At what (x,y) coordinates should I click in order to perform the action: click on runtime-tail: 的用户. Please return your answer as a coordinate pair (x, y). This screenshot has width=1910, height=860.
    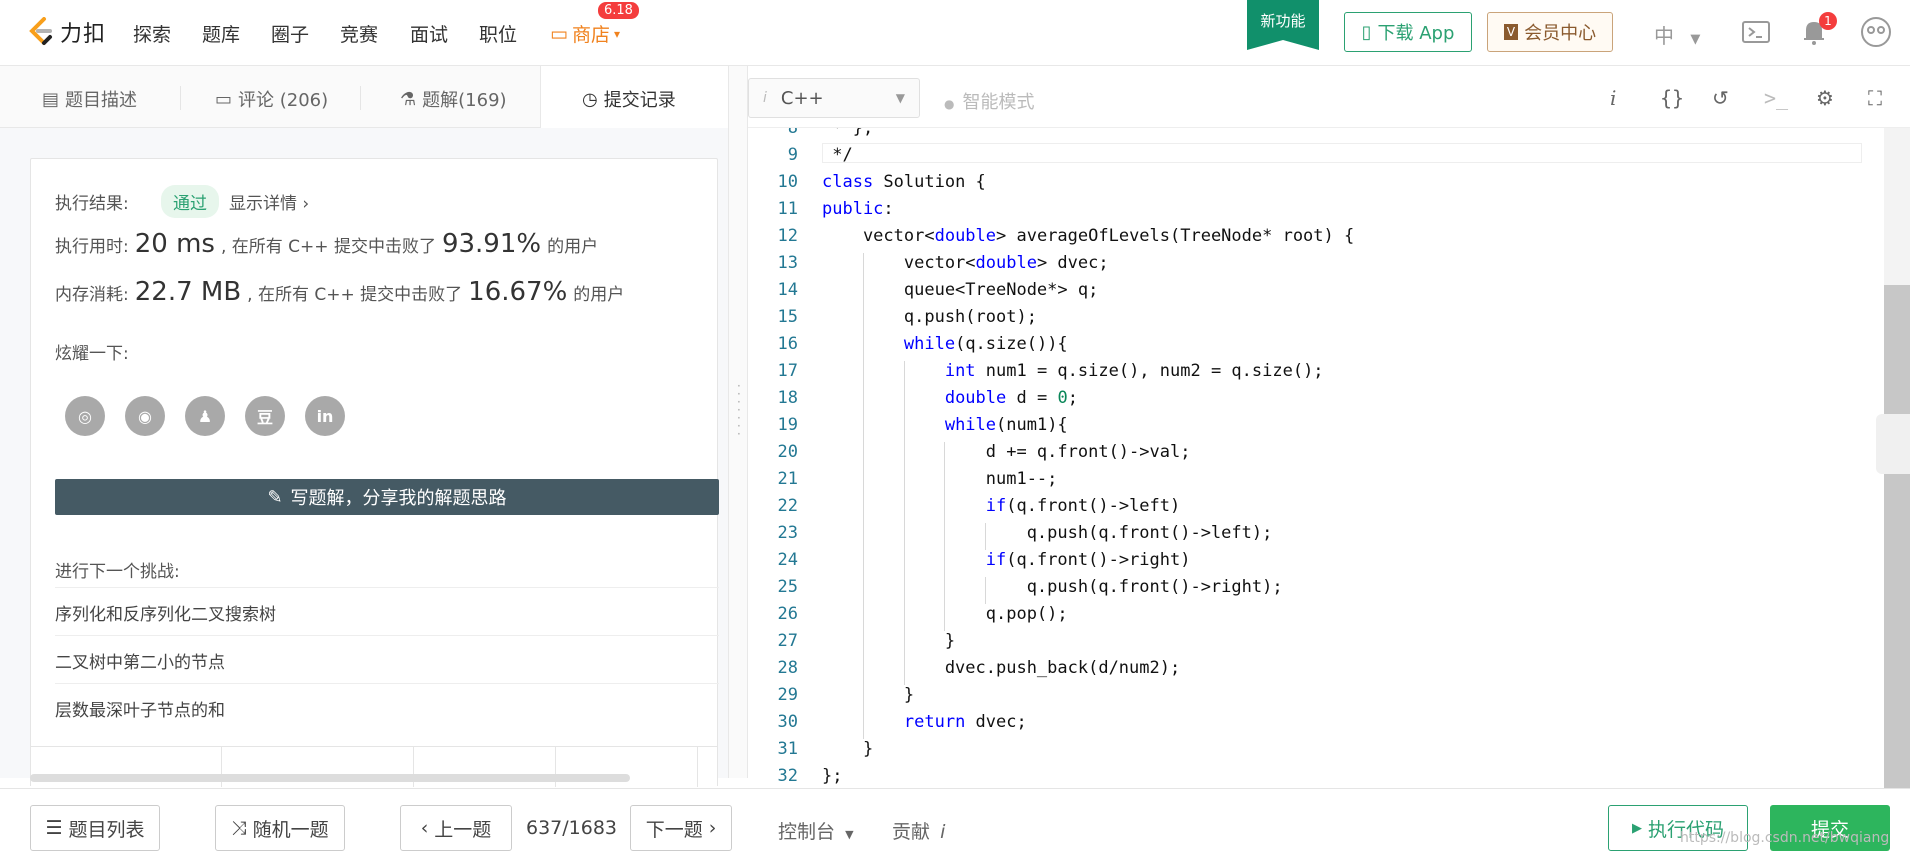
    Looking at the image, I should click on (573, 247).